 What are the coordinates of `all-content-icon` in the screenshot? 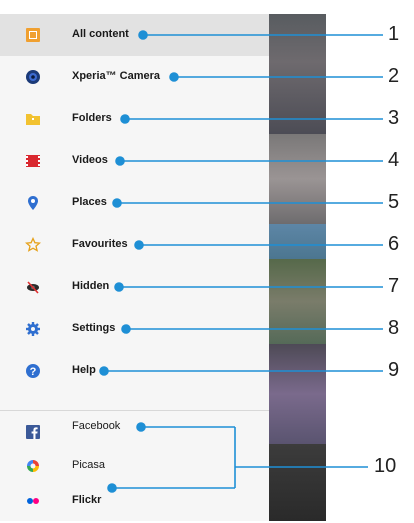 It's located at (33, 35).